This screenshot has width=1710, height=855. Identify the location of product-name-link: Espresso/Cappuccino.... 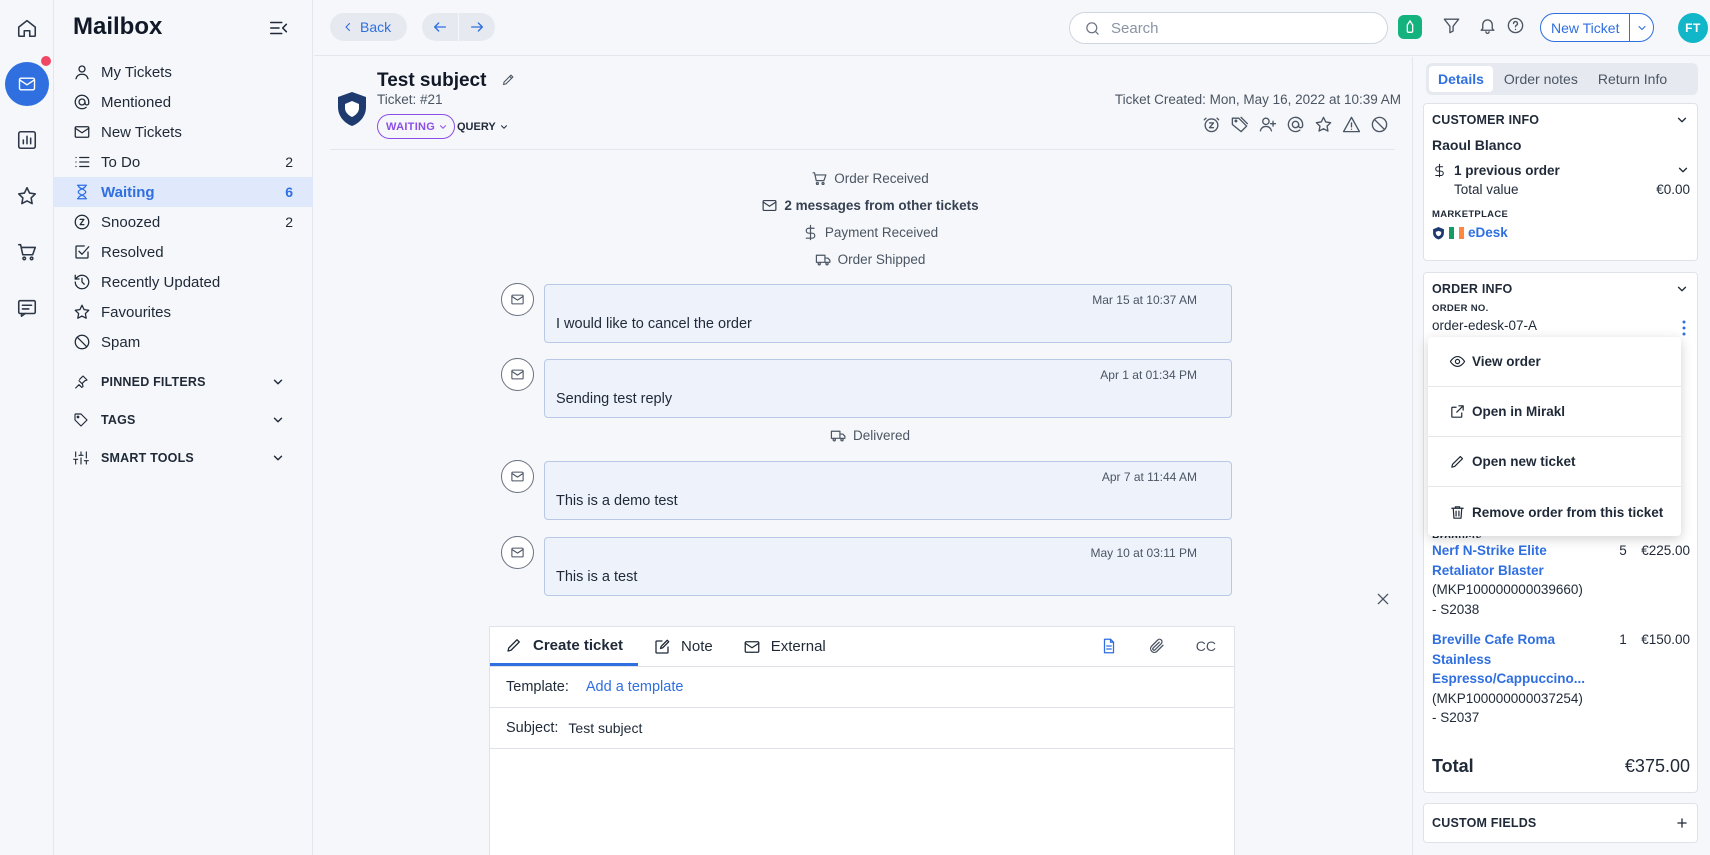
(1561, 679).